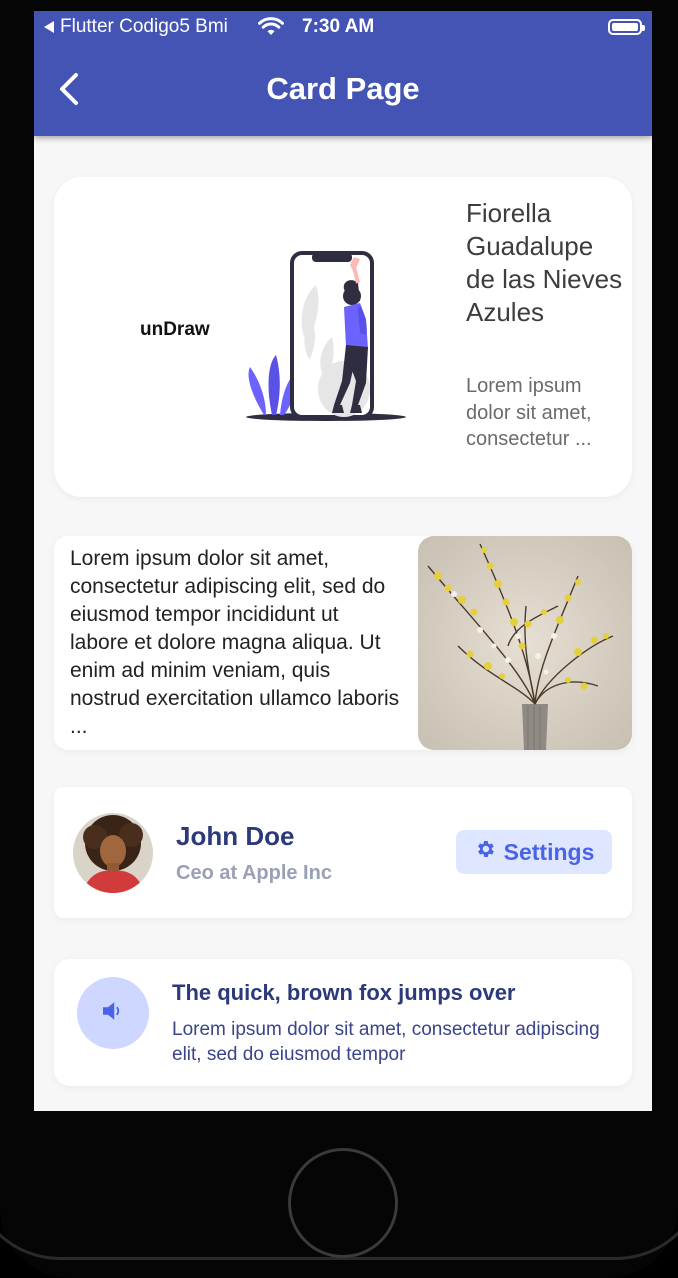 The image size is (678, 1278). Describe the element at coordinates (254, 337) in the screenshot. I see `undraw-illustration: unDraw` at that location.